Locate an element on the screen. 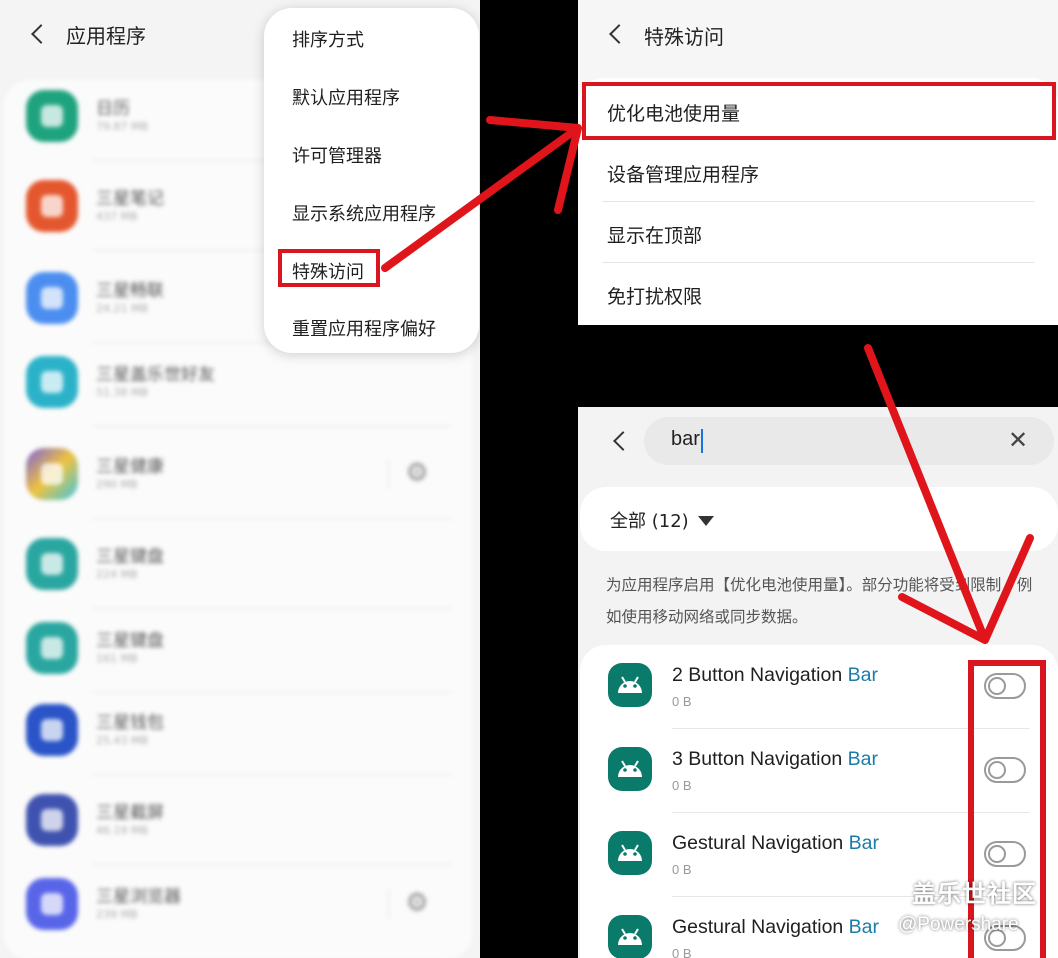 This screenshot has height=958, width=1058. list-item: 三星键盘 224 MB is located at coordinates (238, 581).